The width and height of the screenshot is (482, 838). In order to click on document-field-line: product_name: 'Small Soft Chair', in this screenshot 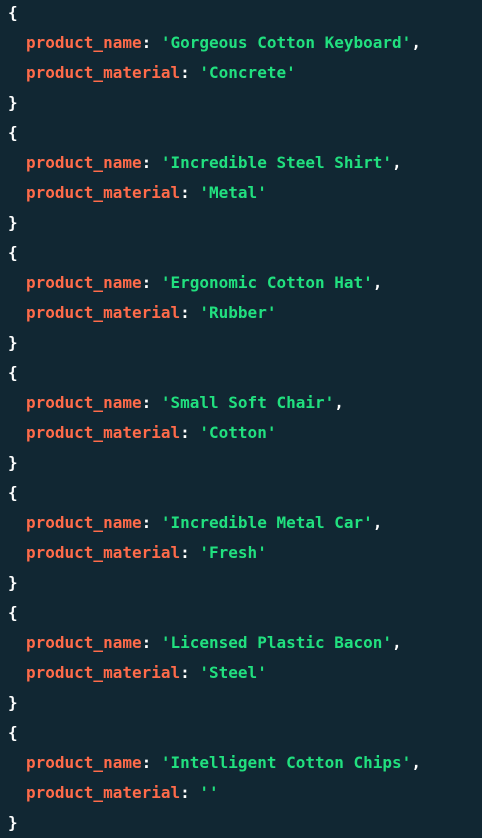, I will do `click(214, 403)`.